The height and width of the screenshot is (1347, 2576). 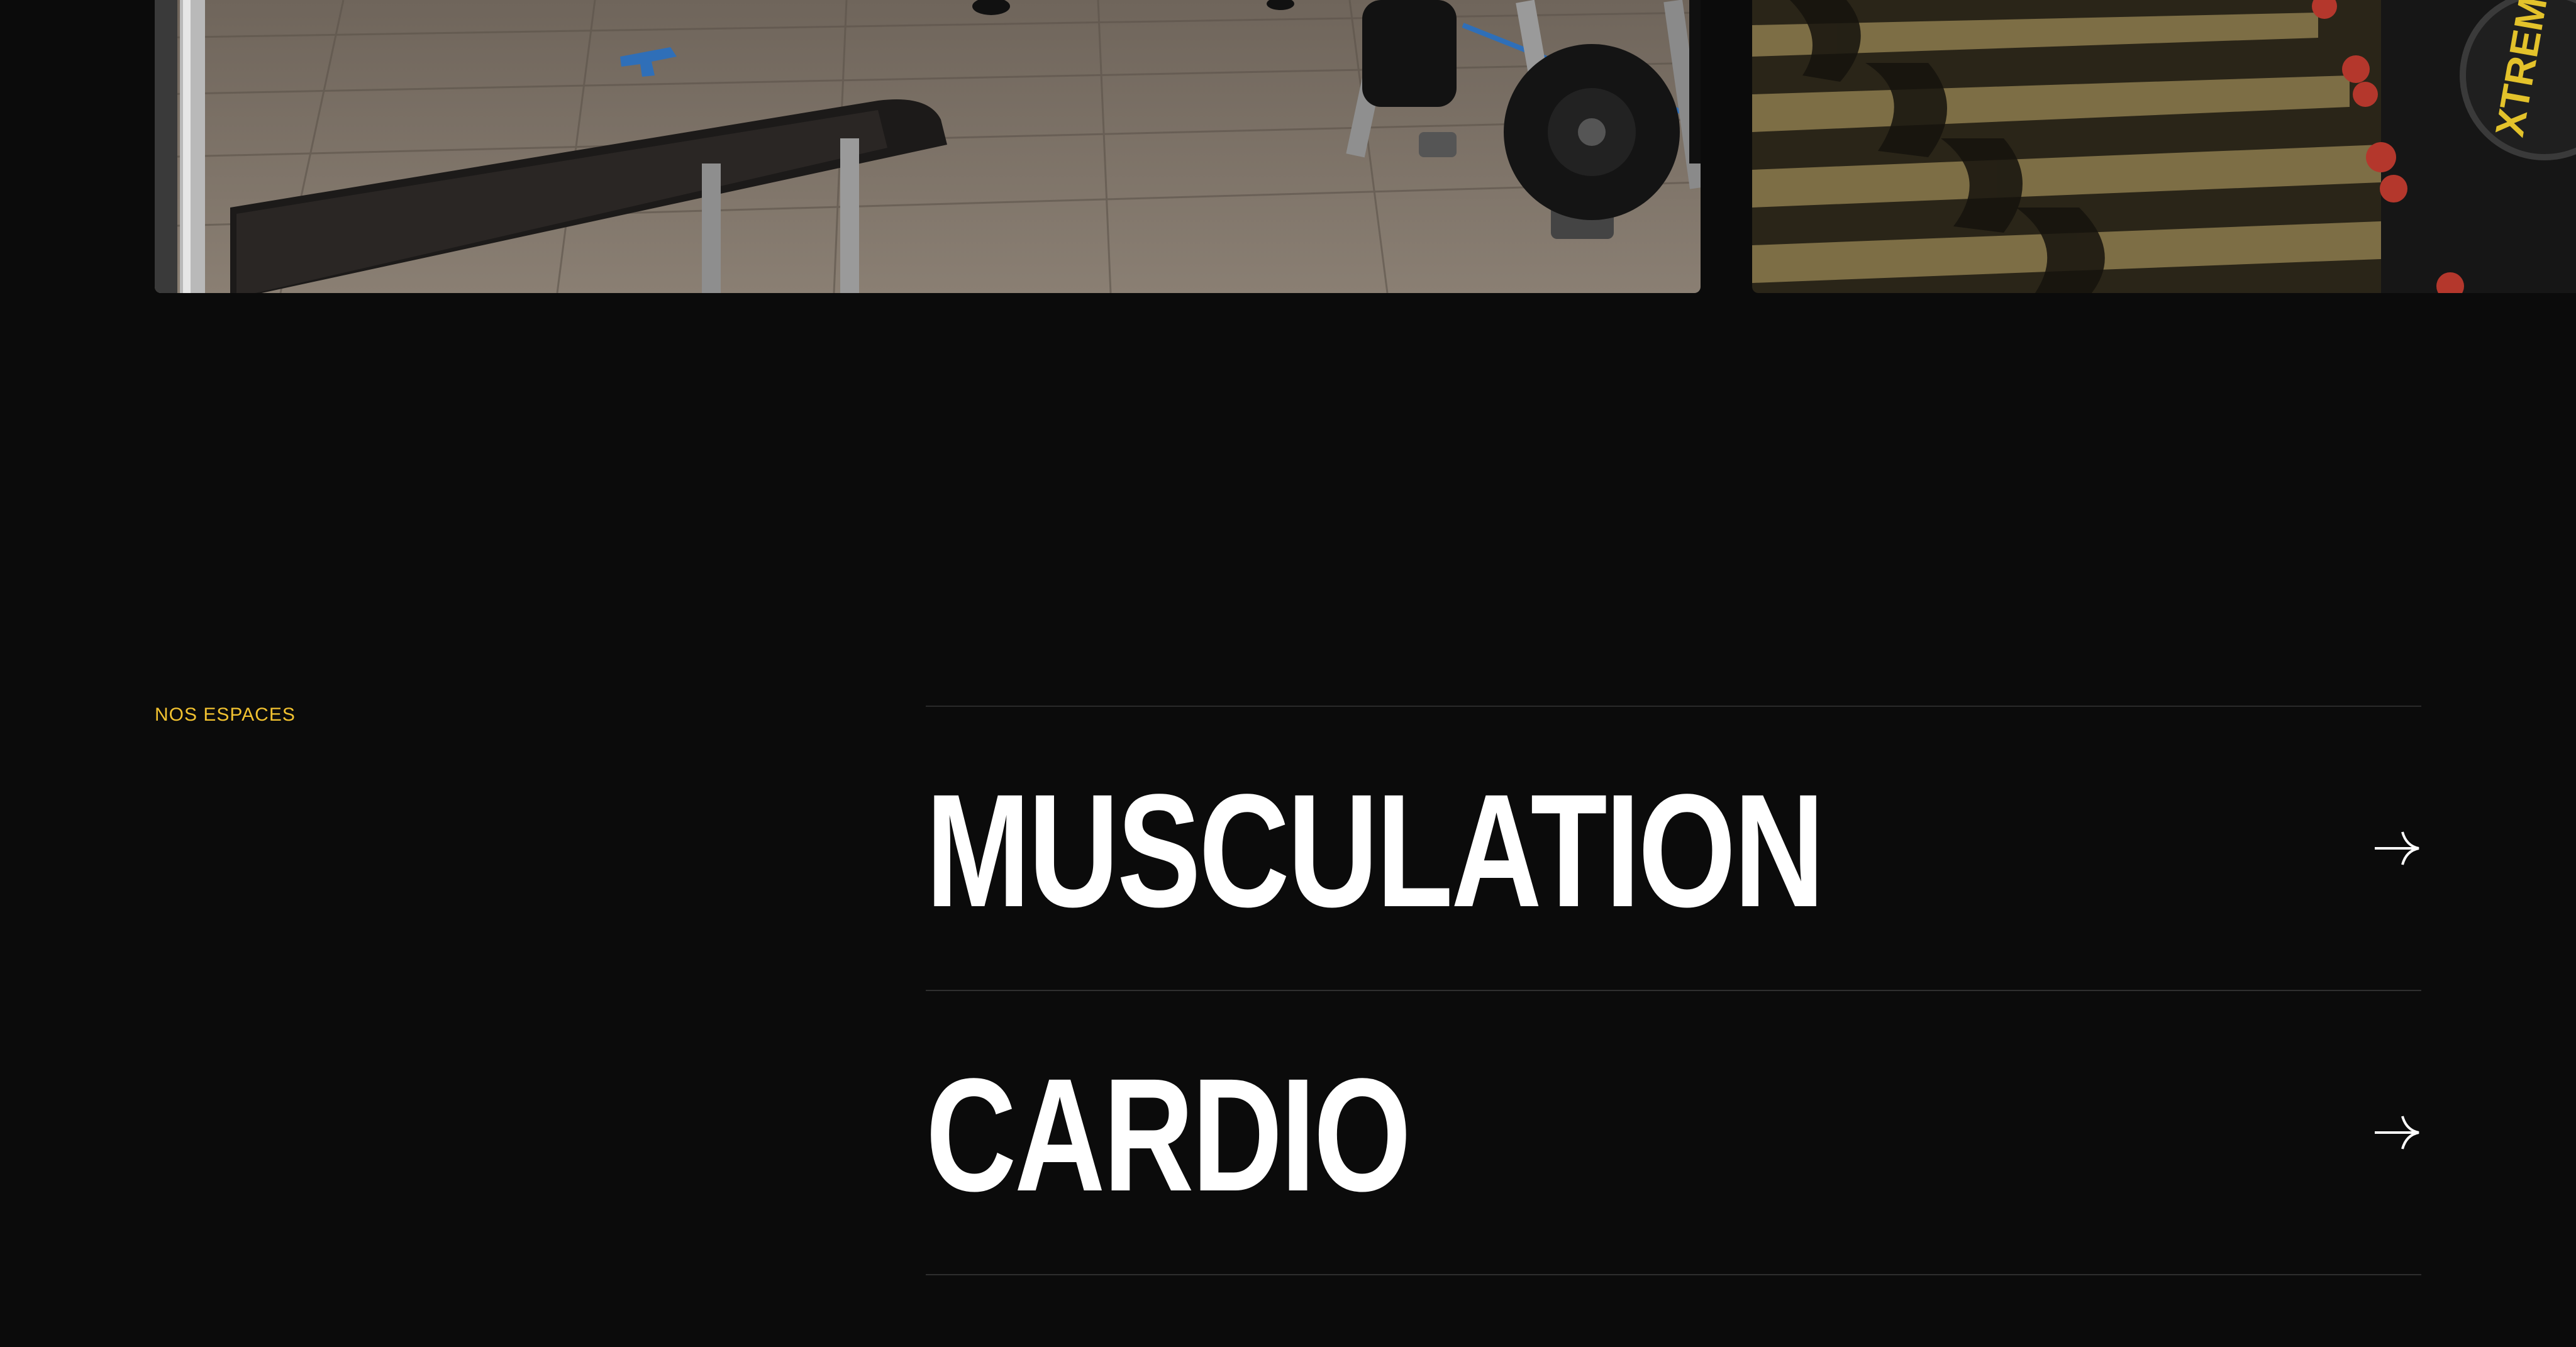 What do you see at coordinates (225, 714) in the screenshot?
I see `section-eyebrow: NOS ESPACES` at bounding box center [225, 714].